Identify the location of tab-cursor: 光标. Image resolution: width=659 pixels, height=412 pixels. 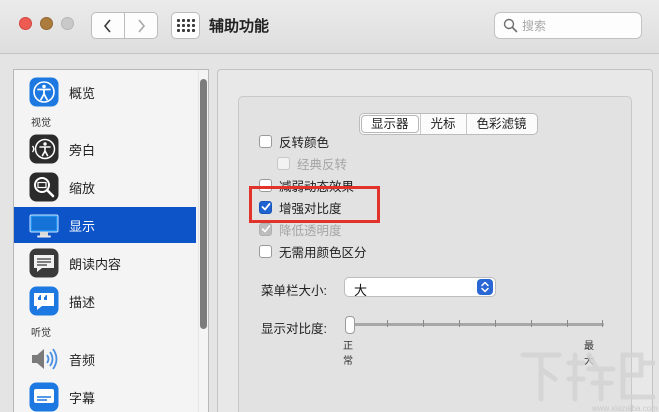
(442, 124).